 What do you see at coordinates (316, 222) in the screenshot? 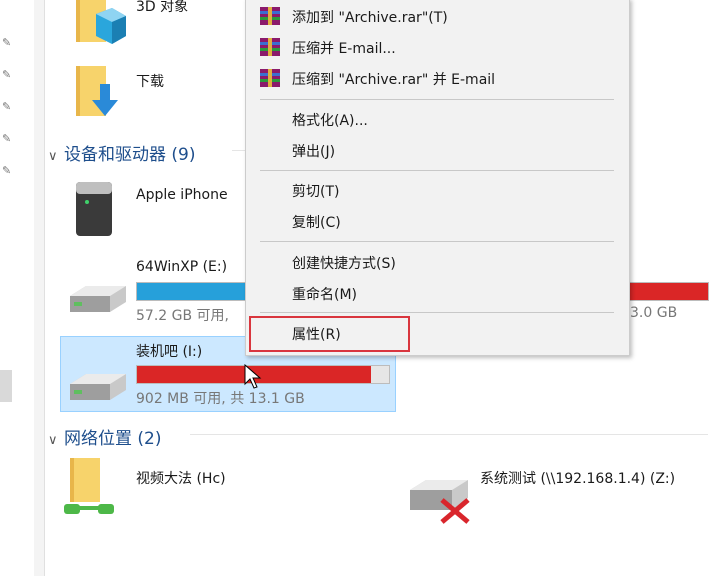
I see `menu-item-copy: 复制(C)` at bounding box center [316, 222].